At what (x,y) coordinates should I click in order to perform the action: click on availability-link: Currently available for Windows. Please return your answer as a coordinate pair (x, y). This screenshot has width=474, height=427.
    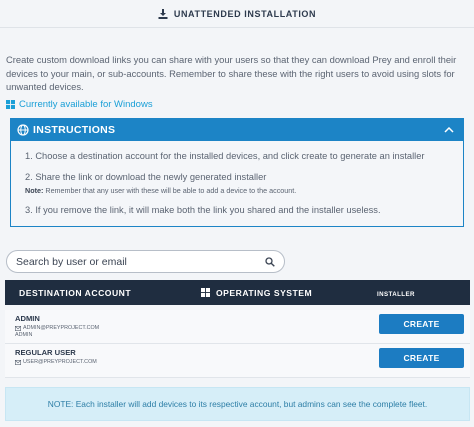
    Looking at the image, I should click on (79, 104).